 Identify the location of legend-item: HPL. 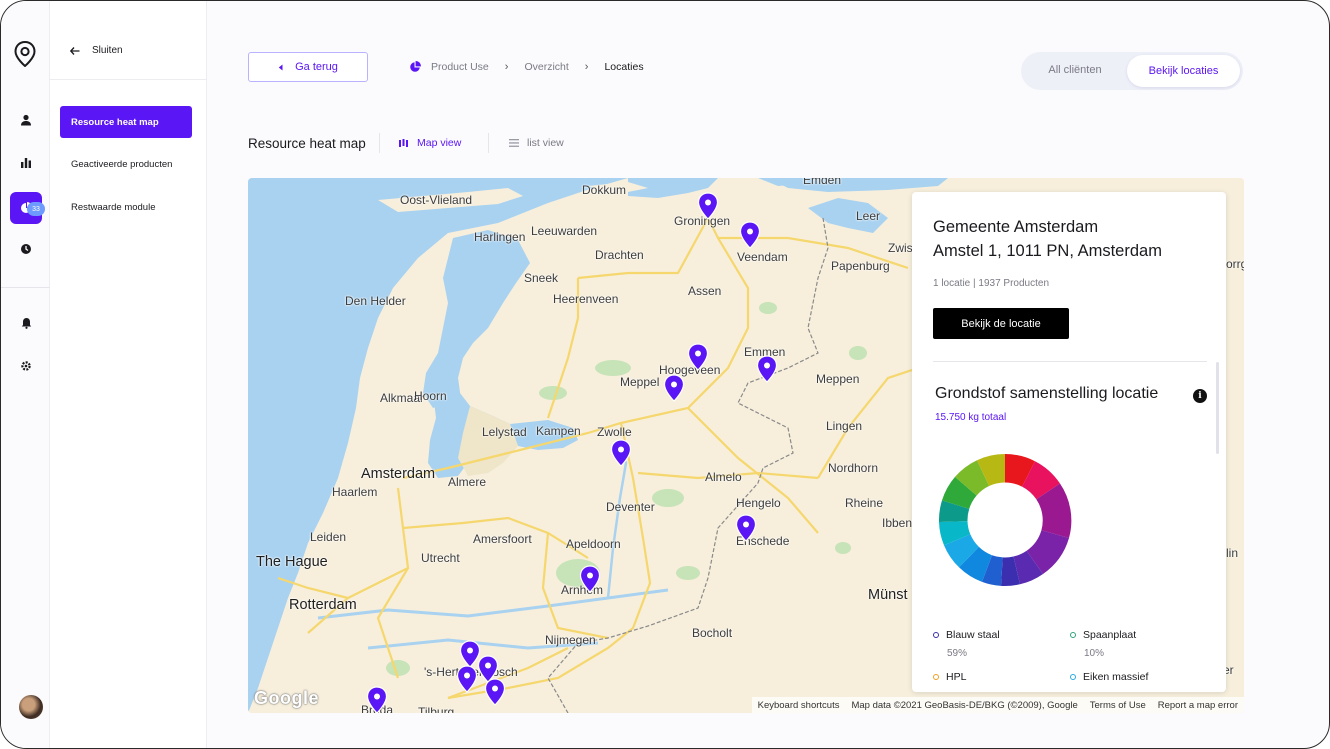
(949, 677).